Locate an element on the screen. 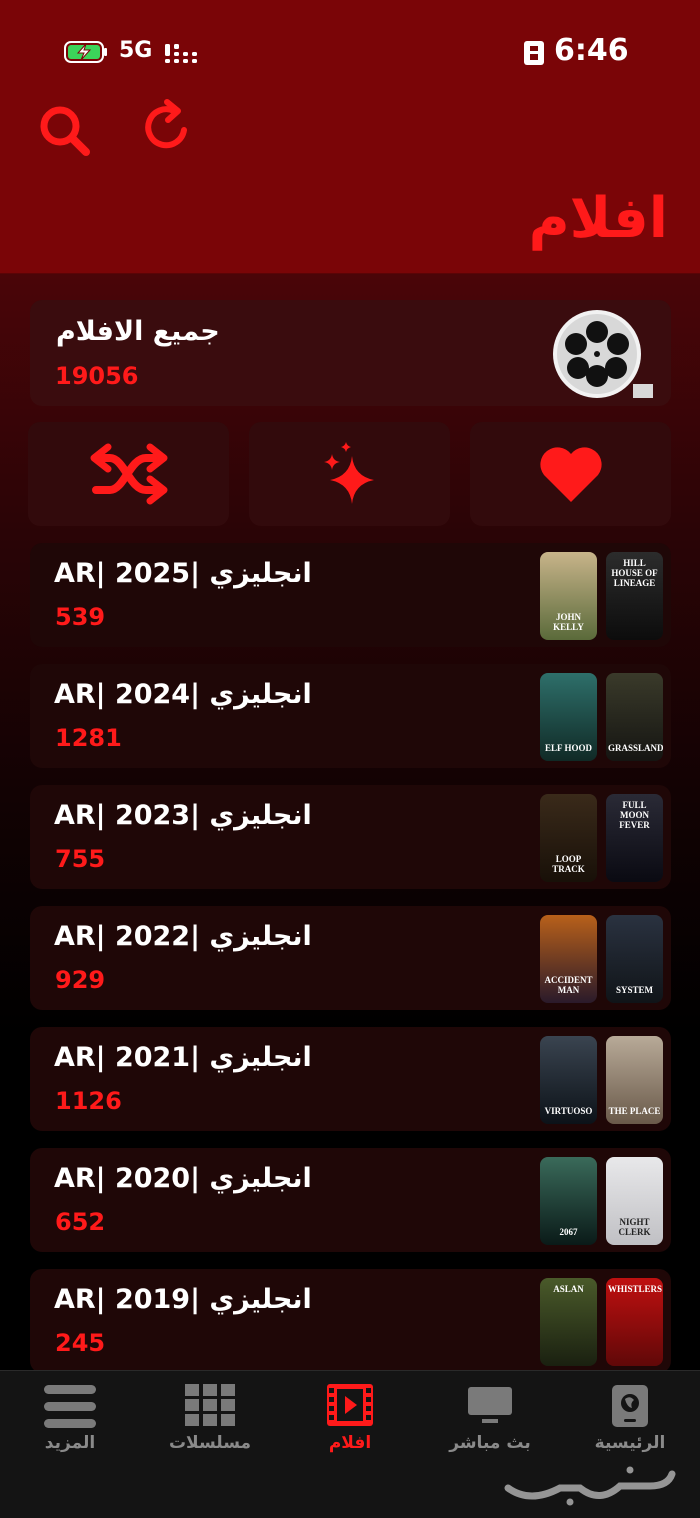 This screenshot has width=700, height=1518. sparkles-icon is located at coordinates (348, 473).